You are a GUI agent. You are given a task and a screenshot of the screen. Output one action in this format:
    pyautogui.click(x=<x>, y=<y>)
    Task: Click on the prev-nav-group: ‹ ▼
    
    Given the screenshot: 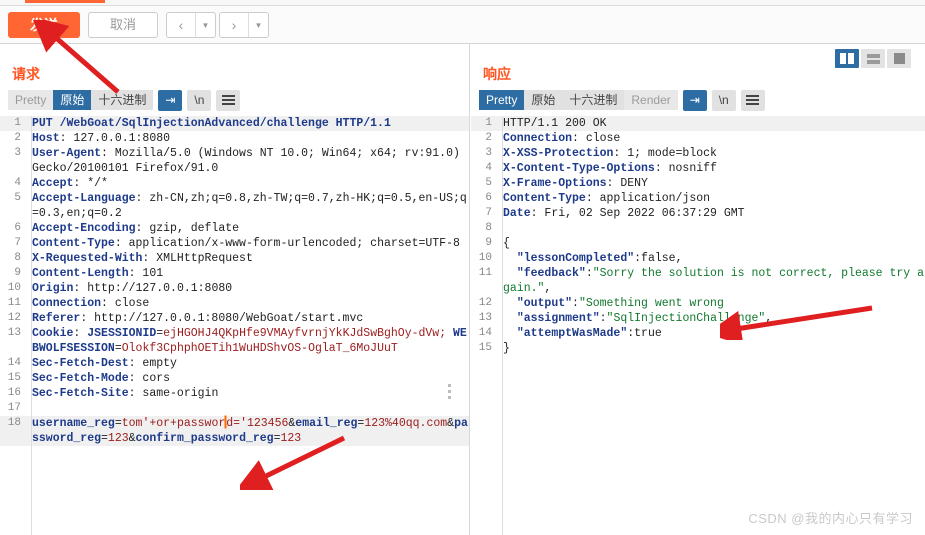 What is the action you would take?
    pyautogui.click(x=191, y=25)
    